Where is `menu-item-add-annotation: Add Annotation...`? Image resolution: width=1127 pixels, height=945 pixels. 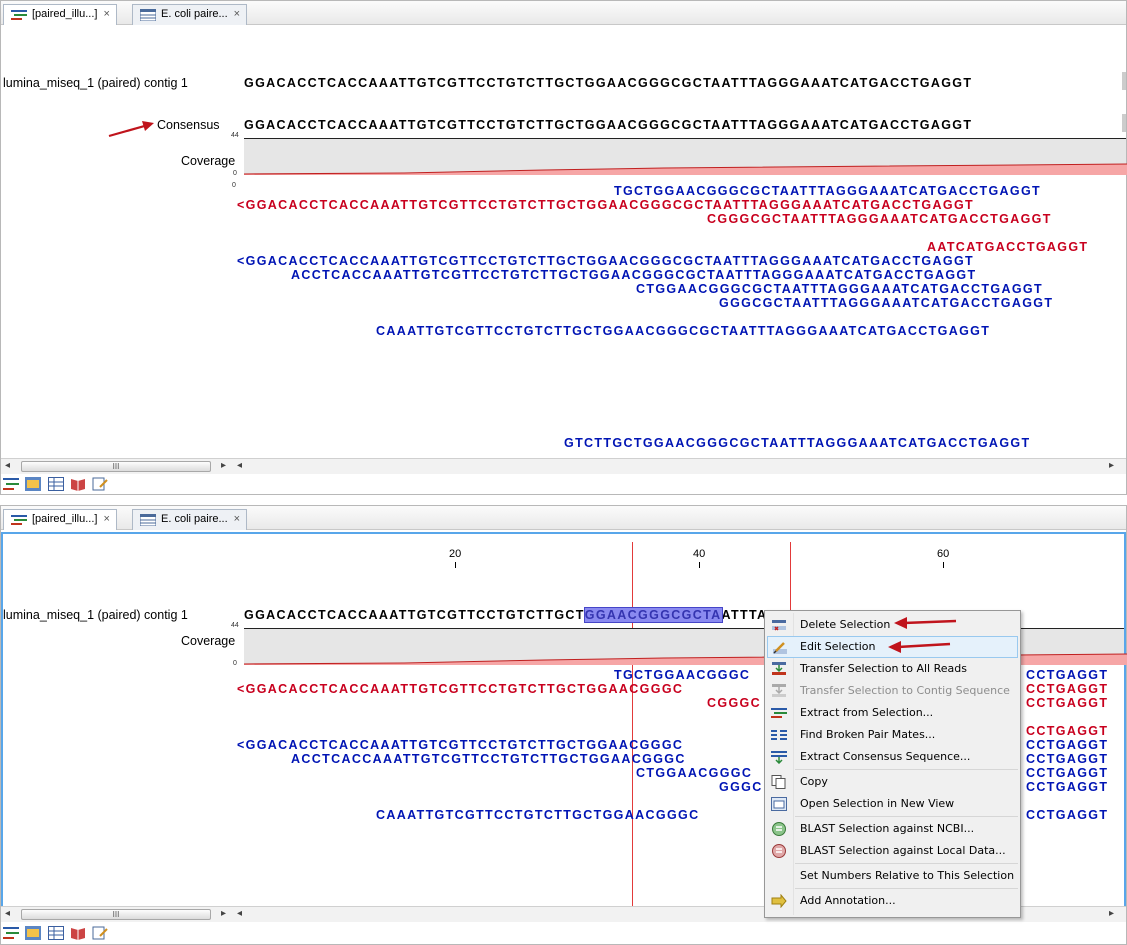 menu-item-add-annotation: Add Annotation... is located at coordinates (892, 901).